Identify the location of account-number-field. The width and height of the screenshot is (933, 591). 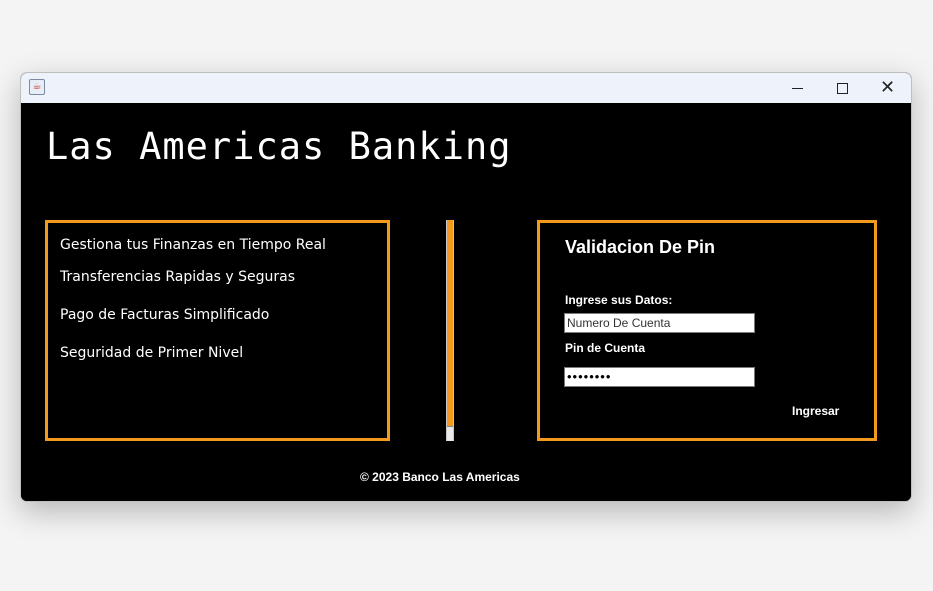
(659, 323).